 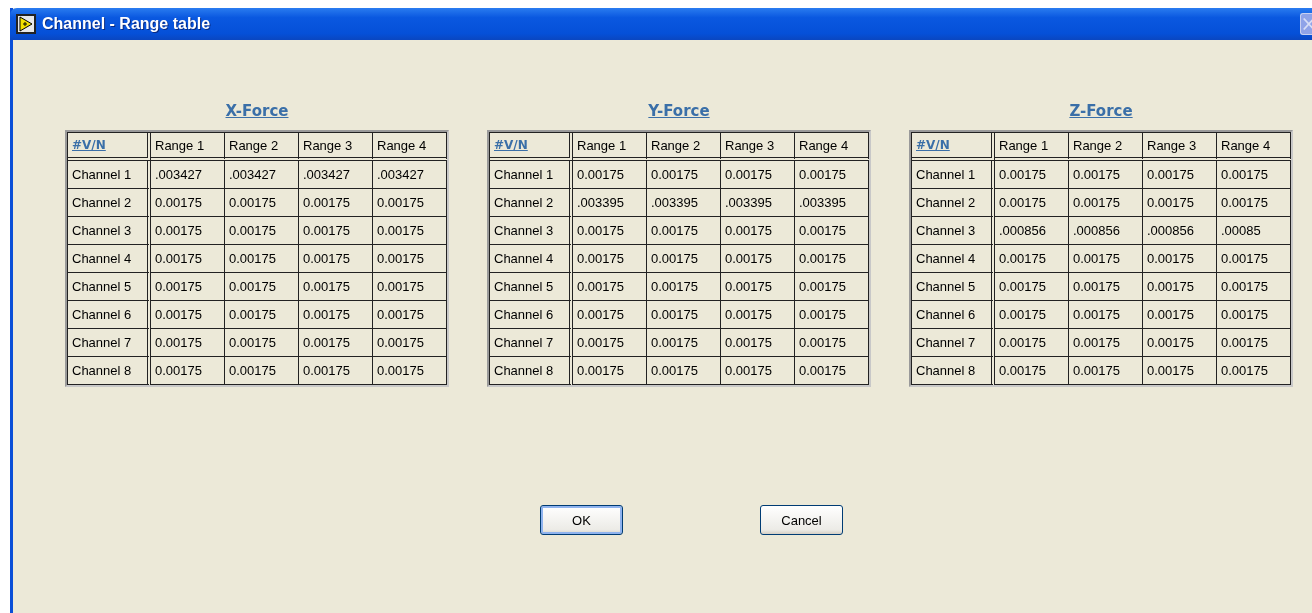 What do you see at coordinates (801, 520) in the screenshot?
I see `cancel-button: Cancel` at bounding box center [801, 520].